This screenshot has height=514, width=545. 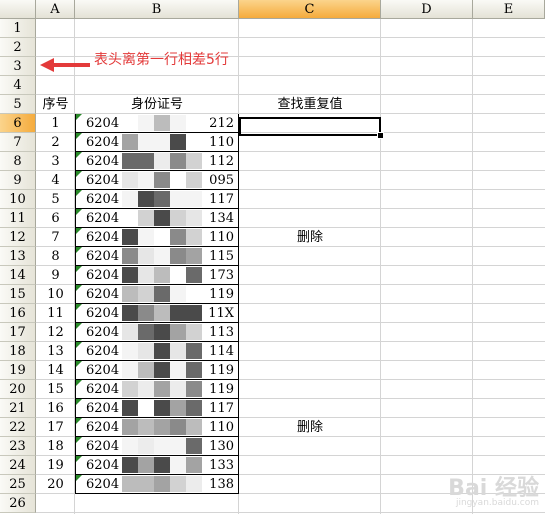 What do you see at coordinates (157, 446) in the screenshot?
I see `id-cell: 6204 130` at bounding box center [157, 446].